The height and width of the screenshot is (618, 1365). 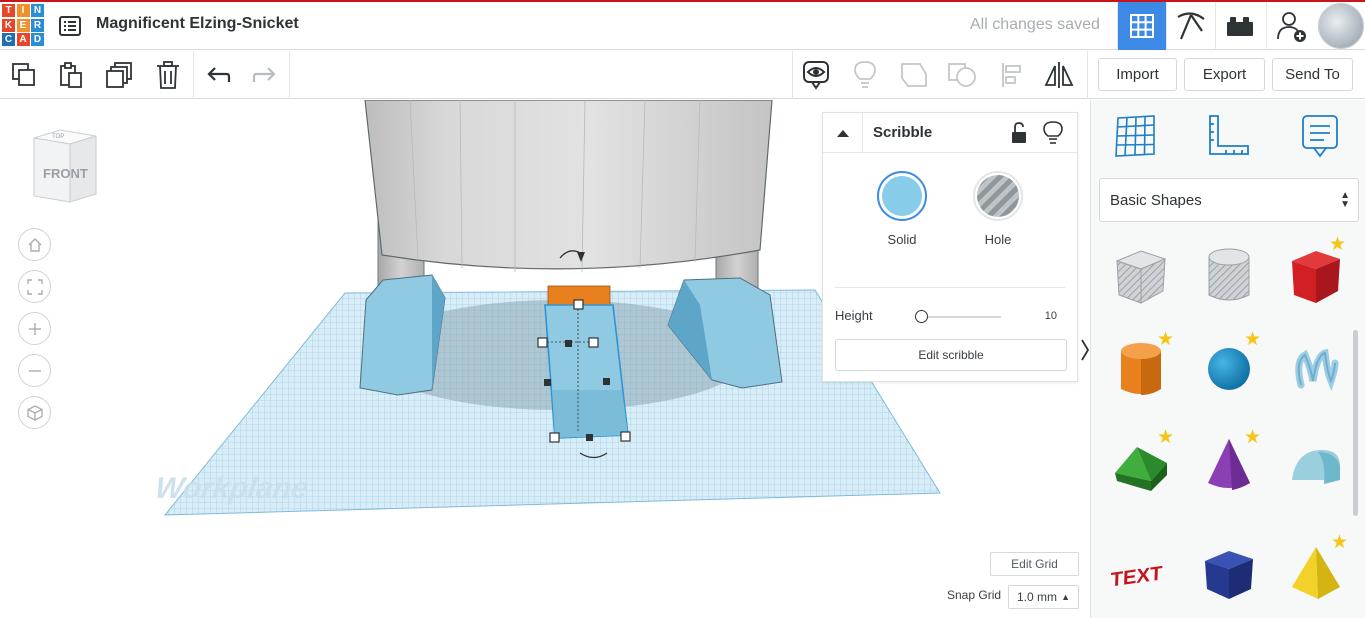 I want to click on add-user-icon, so click(x=1291, y=27).